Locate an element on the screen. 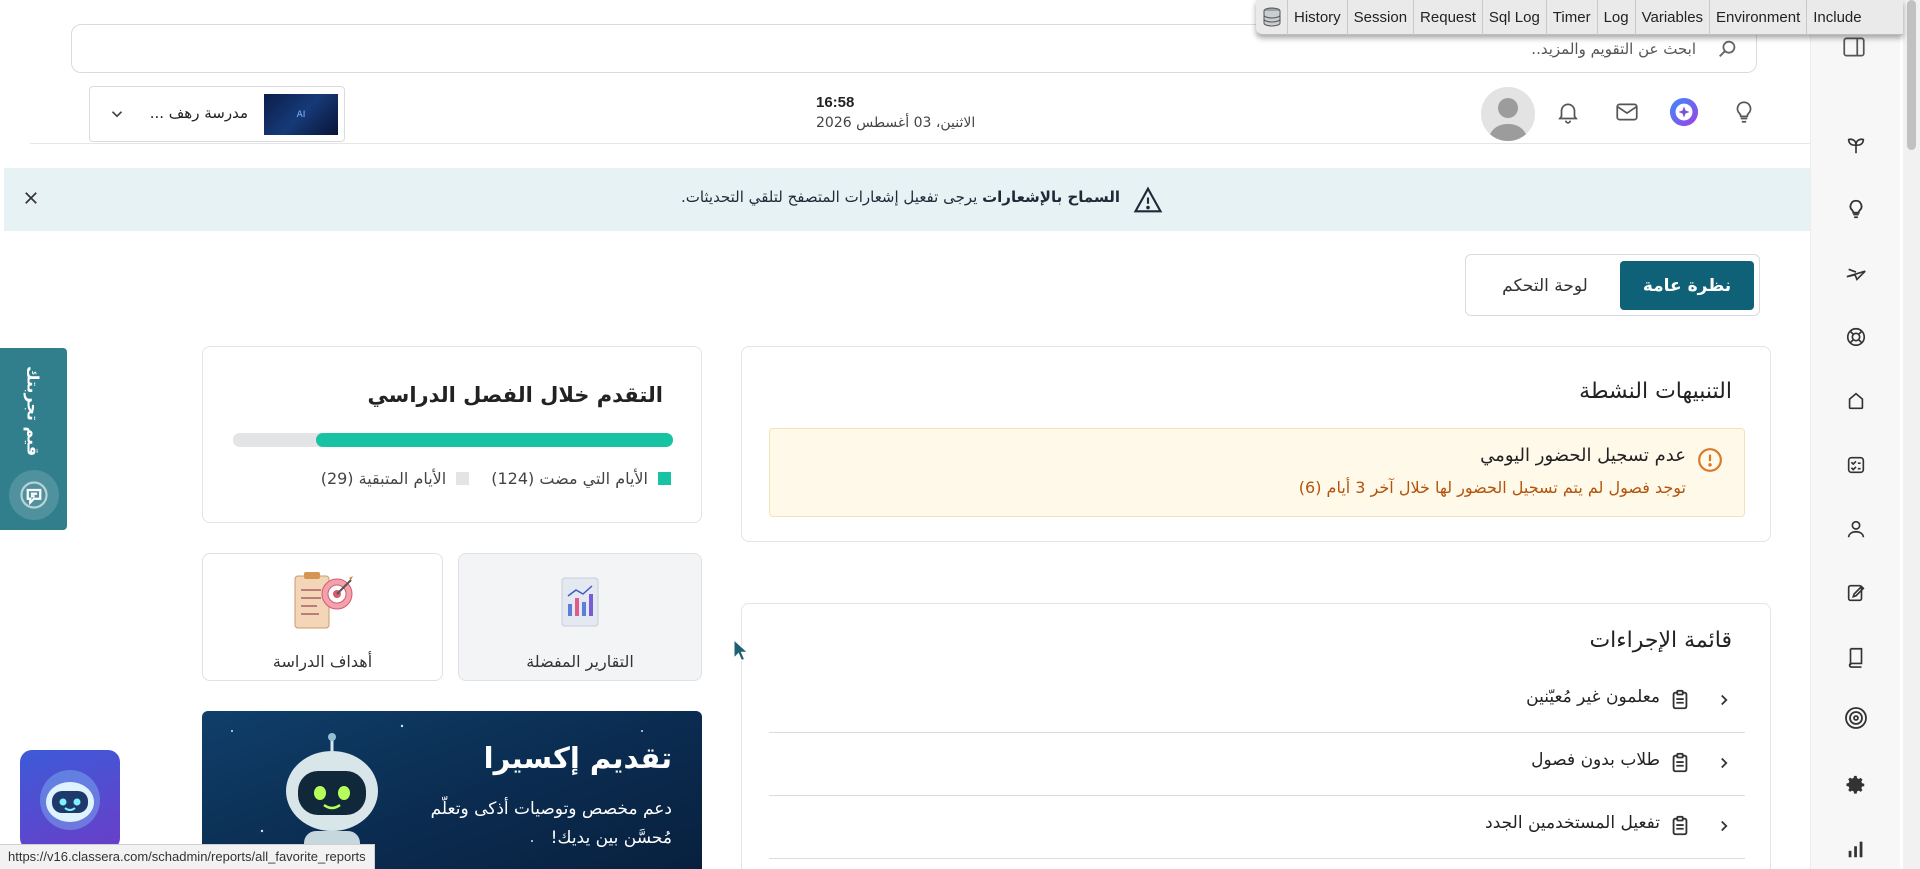 Image resolution: width=1920 pixels, height=869 pixels. mouse-cursor-icon is located at coordinates (741, 651).